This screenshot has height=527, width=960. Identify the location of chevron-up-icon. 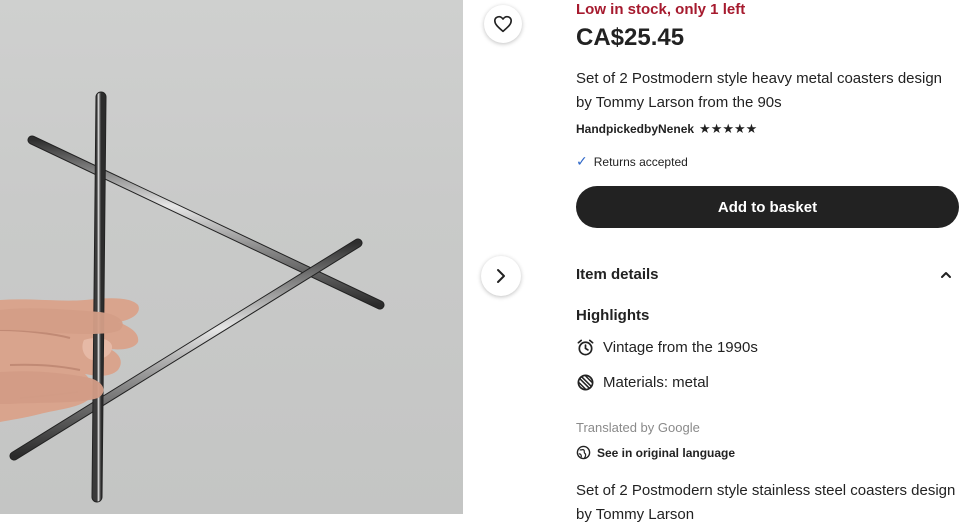
(946, 274).